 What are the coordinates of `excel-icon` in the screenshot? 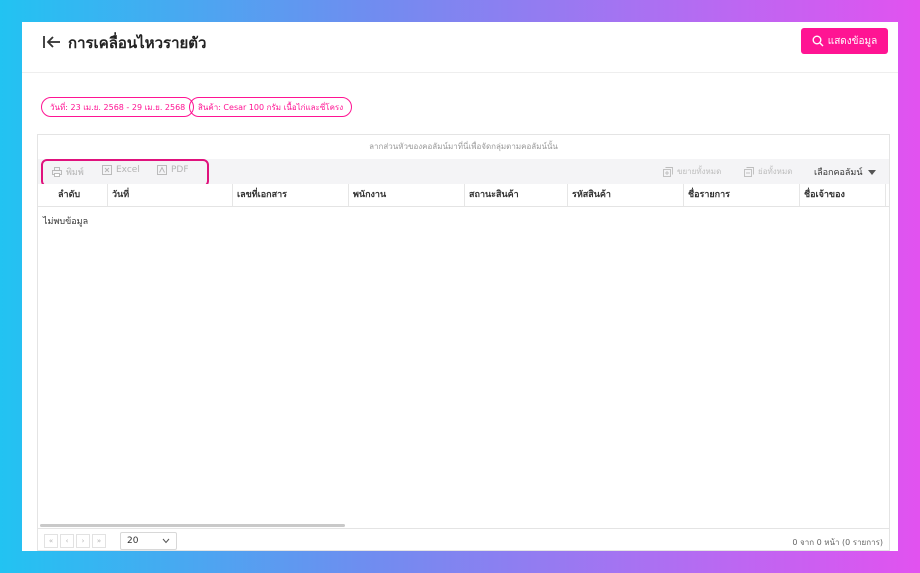 It's located at (107, 170).